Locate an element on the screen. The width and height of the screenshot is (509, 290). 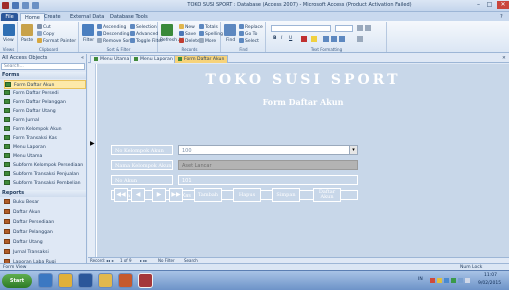
binoculars-icon is located at coordinates (230, 30).